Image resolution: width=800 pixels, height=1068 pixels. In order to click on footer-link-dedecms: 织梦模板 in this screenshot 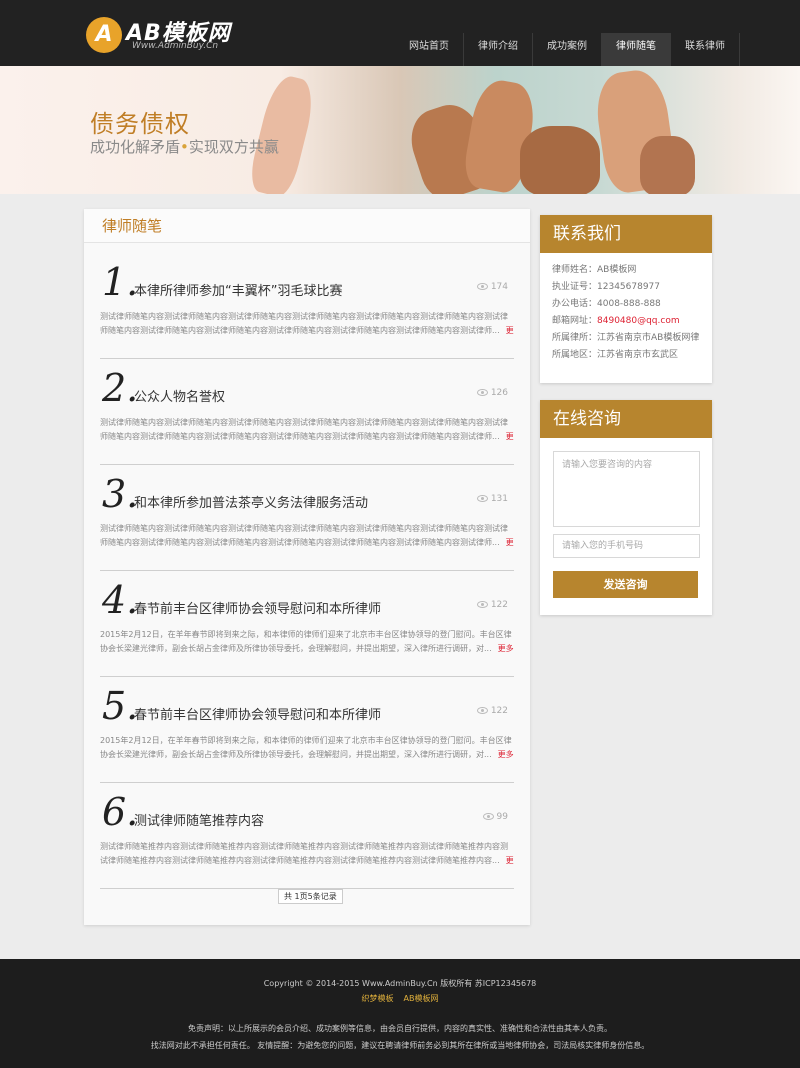, I will do `click(378, 998)`.